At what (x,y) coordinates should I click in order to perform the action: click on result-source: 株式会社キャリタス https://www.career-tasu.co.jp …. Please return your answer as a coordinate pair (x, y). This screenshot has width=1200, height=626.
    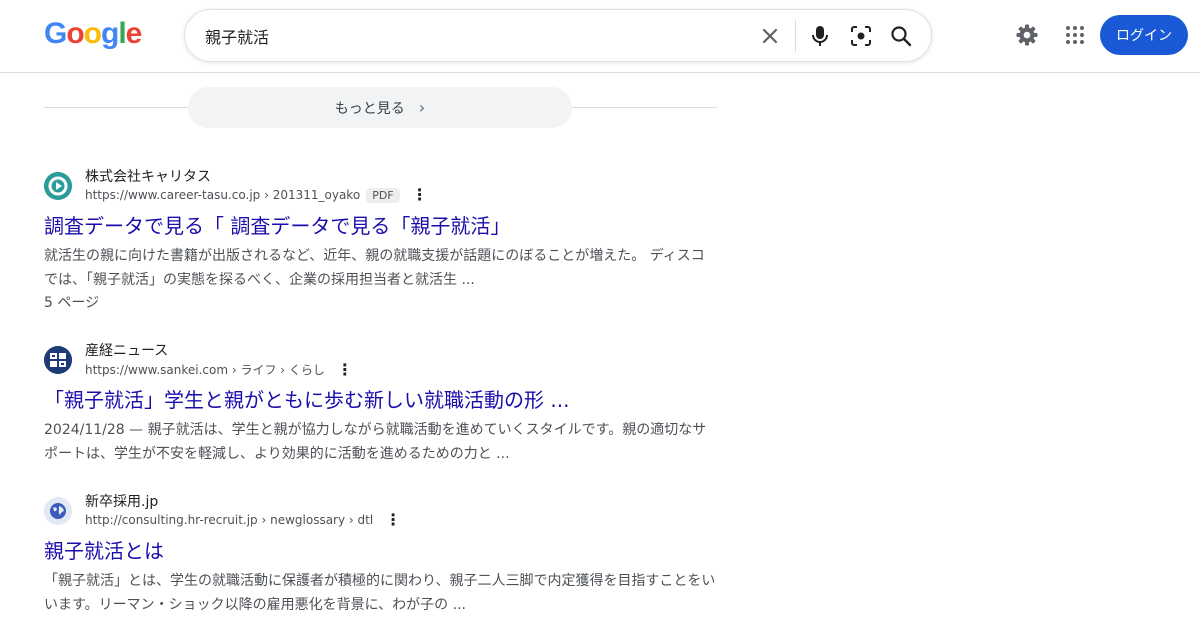
    Looking at the image, I should click on (384, 188).